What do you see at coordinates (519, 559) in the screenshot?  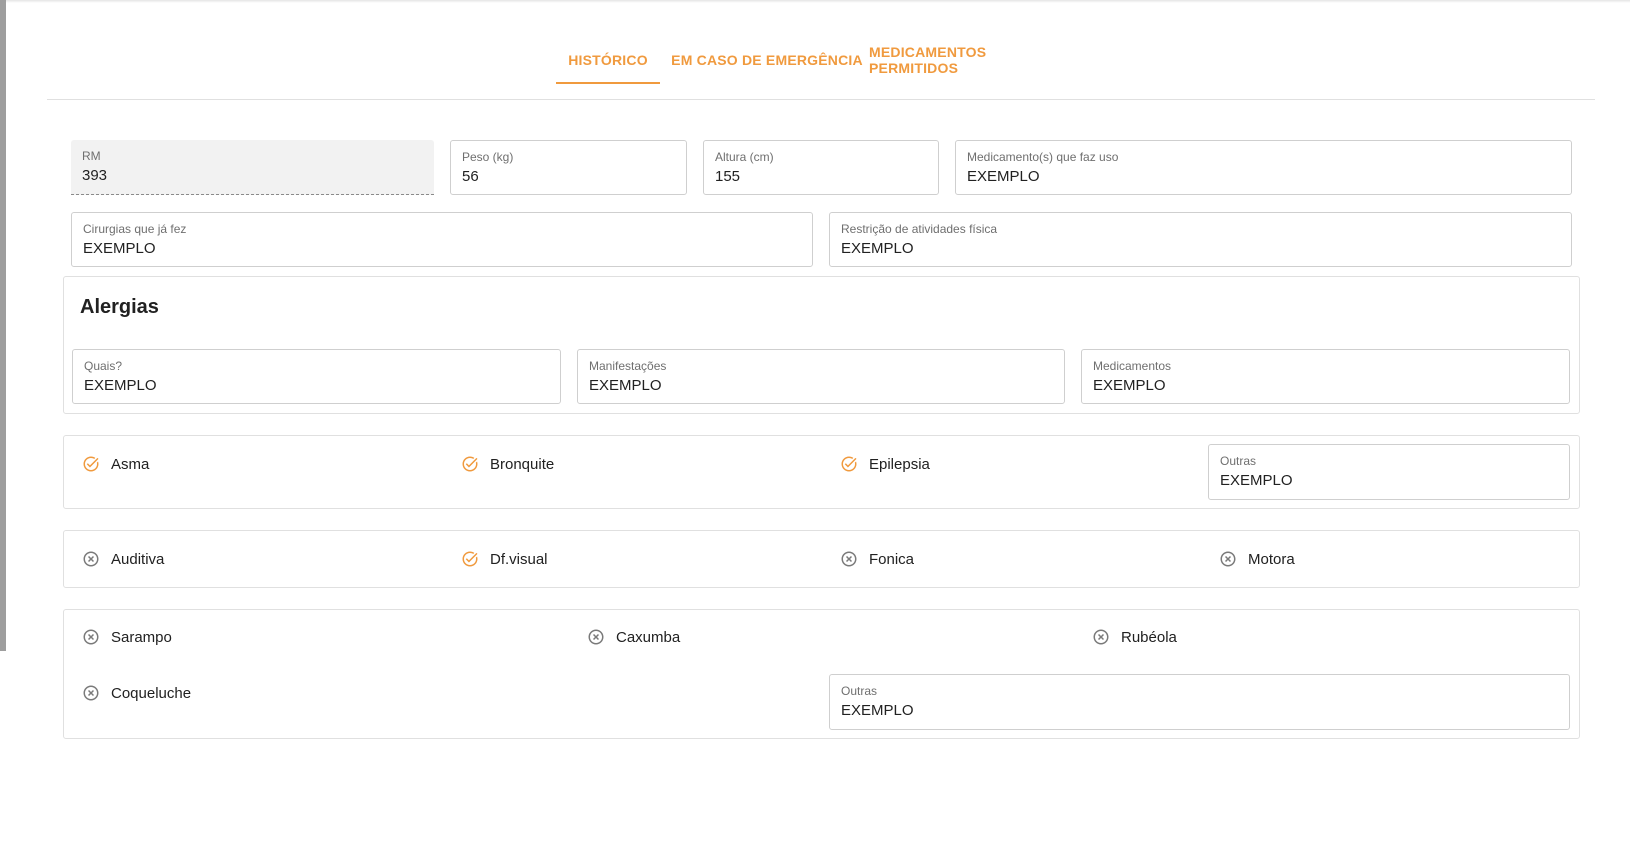 I see `checkbox-label: Df.visual` at bounding box center [519, 559].